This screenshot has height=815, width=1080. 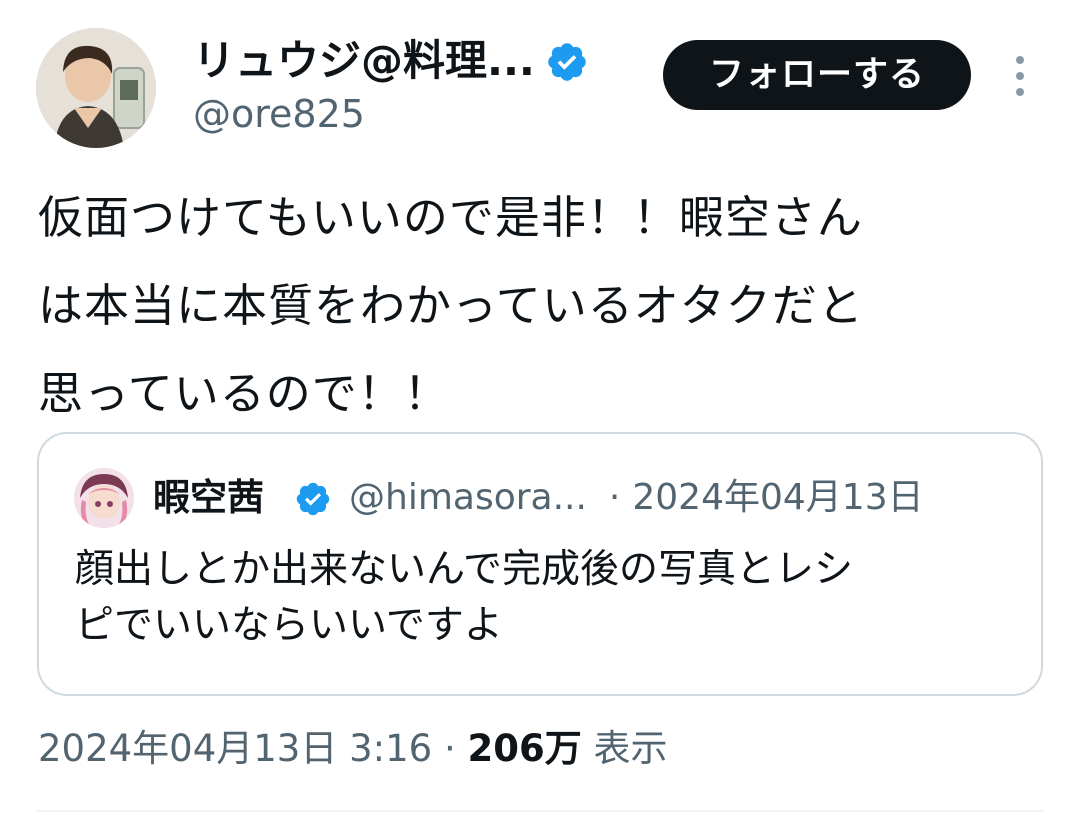 What do you see at coordinates (1020, 76) in the screenshot?
I see `more-options-icon` at bounding box center [1020, 76].